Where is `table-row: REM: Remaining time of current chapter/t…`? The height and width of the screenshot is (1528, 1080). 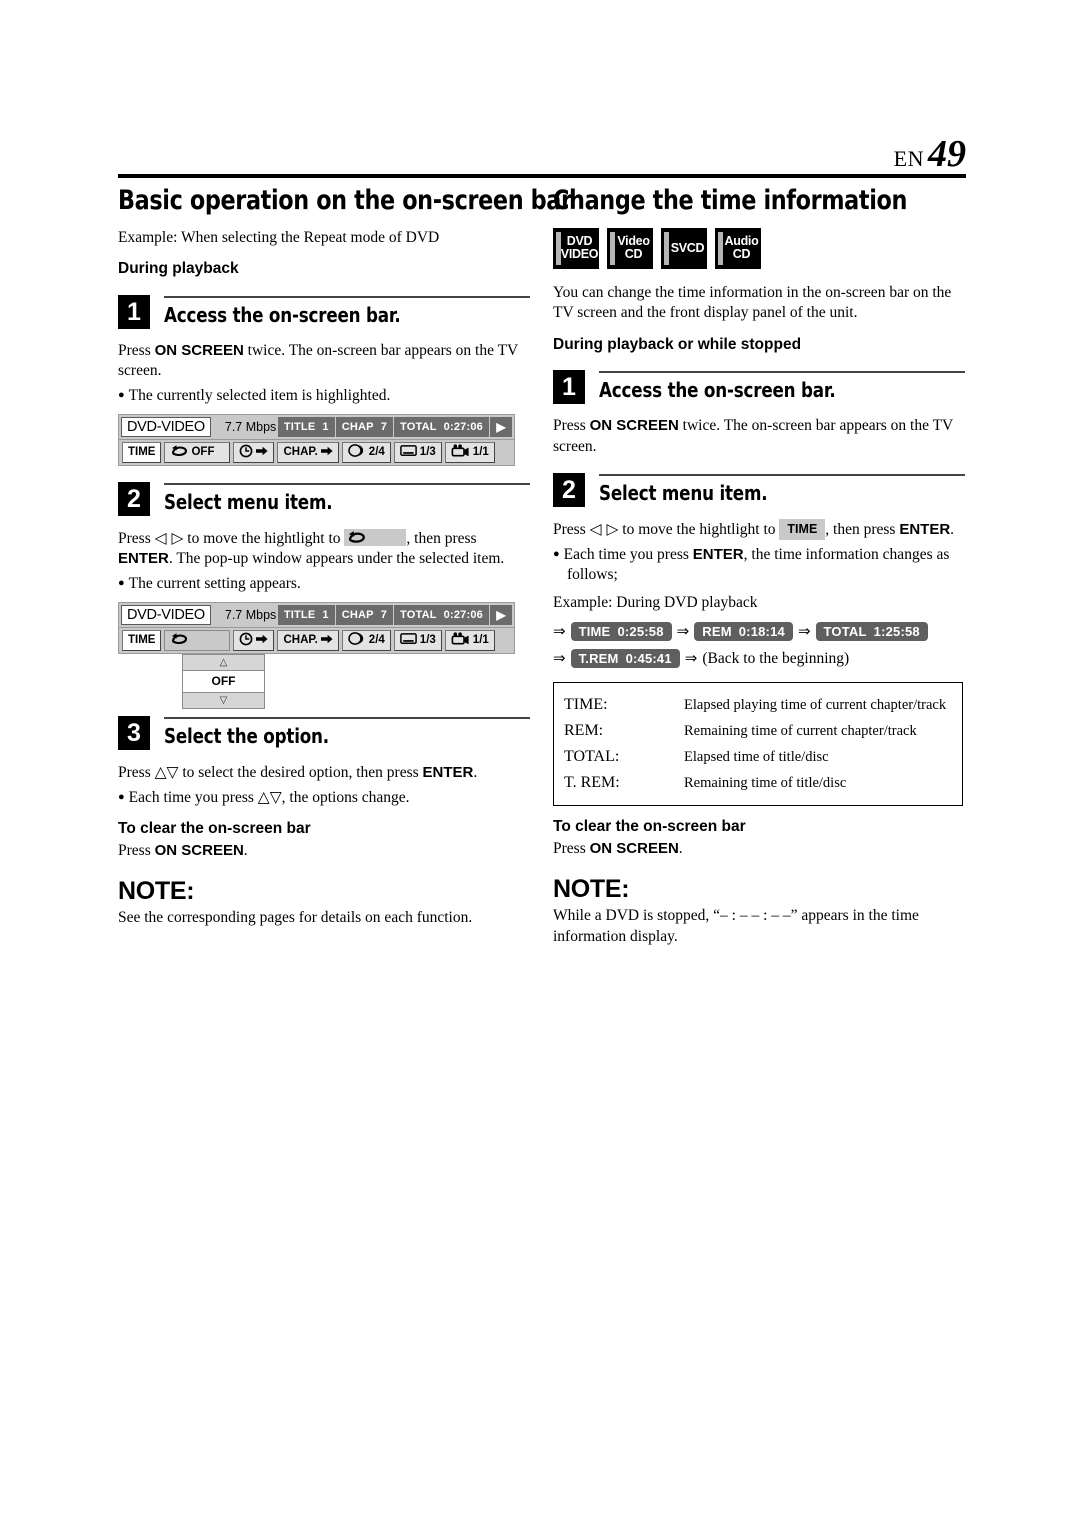
table-row: REM: Remaining time of current chapter/t… is located at coordinates (758, 731).